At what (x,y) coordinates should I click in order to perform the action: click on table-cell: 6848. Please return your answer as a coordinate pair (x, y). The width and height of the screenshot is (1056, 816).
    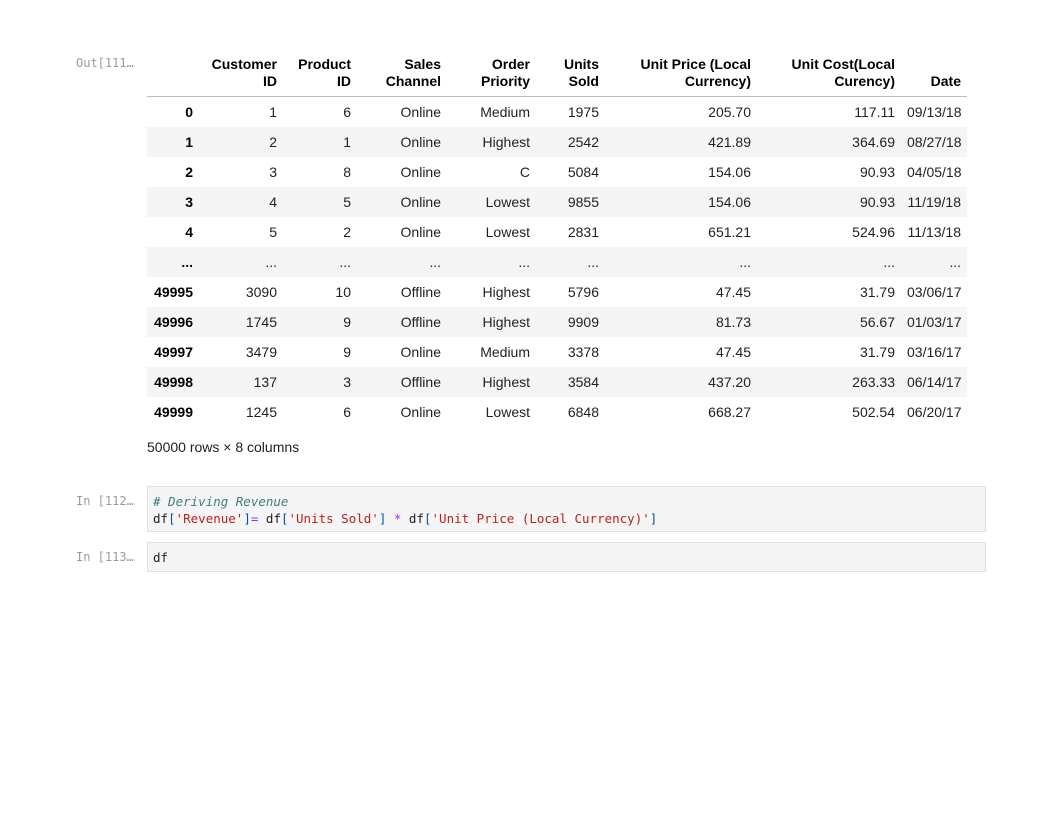
    Looking at the image, I should click on (583, 412).